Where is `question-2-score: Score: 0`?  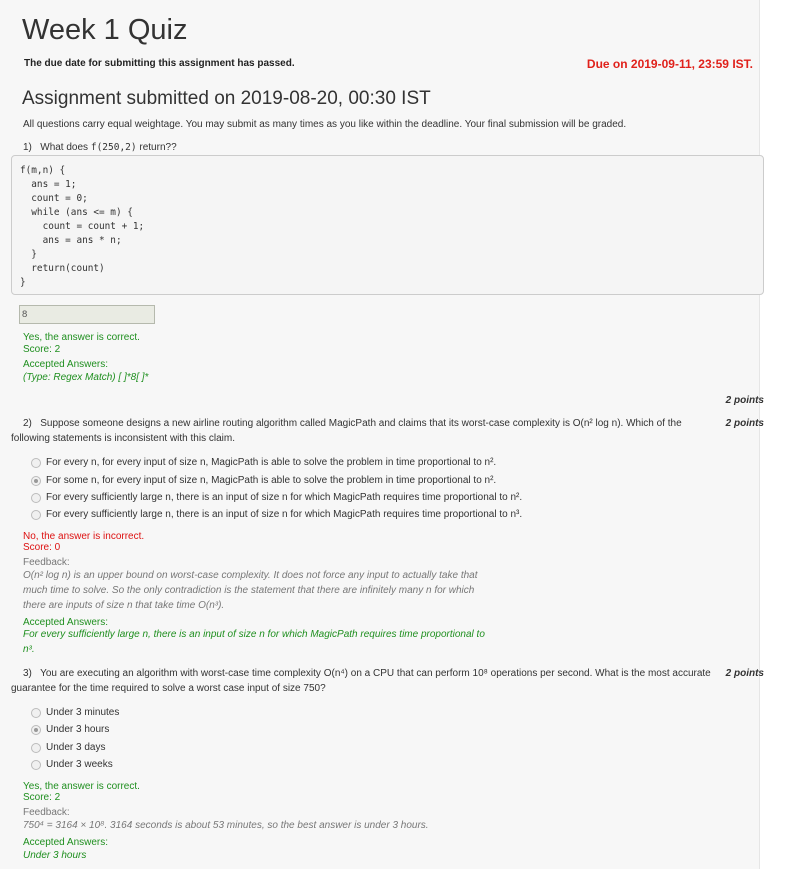
question-2-score: Score: 0 is located at coordinates (42, 547).